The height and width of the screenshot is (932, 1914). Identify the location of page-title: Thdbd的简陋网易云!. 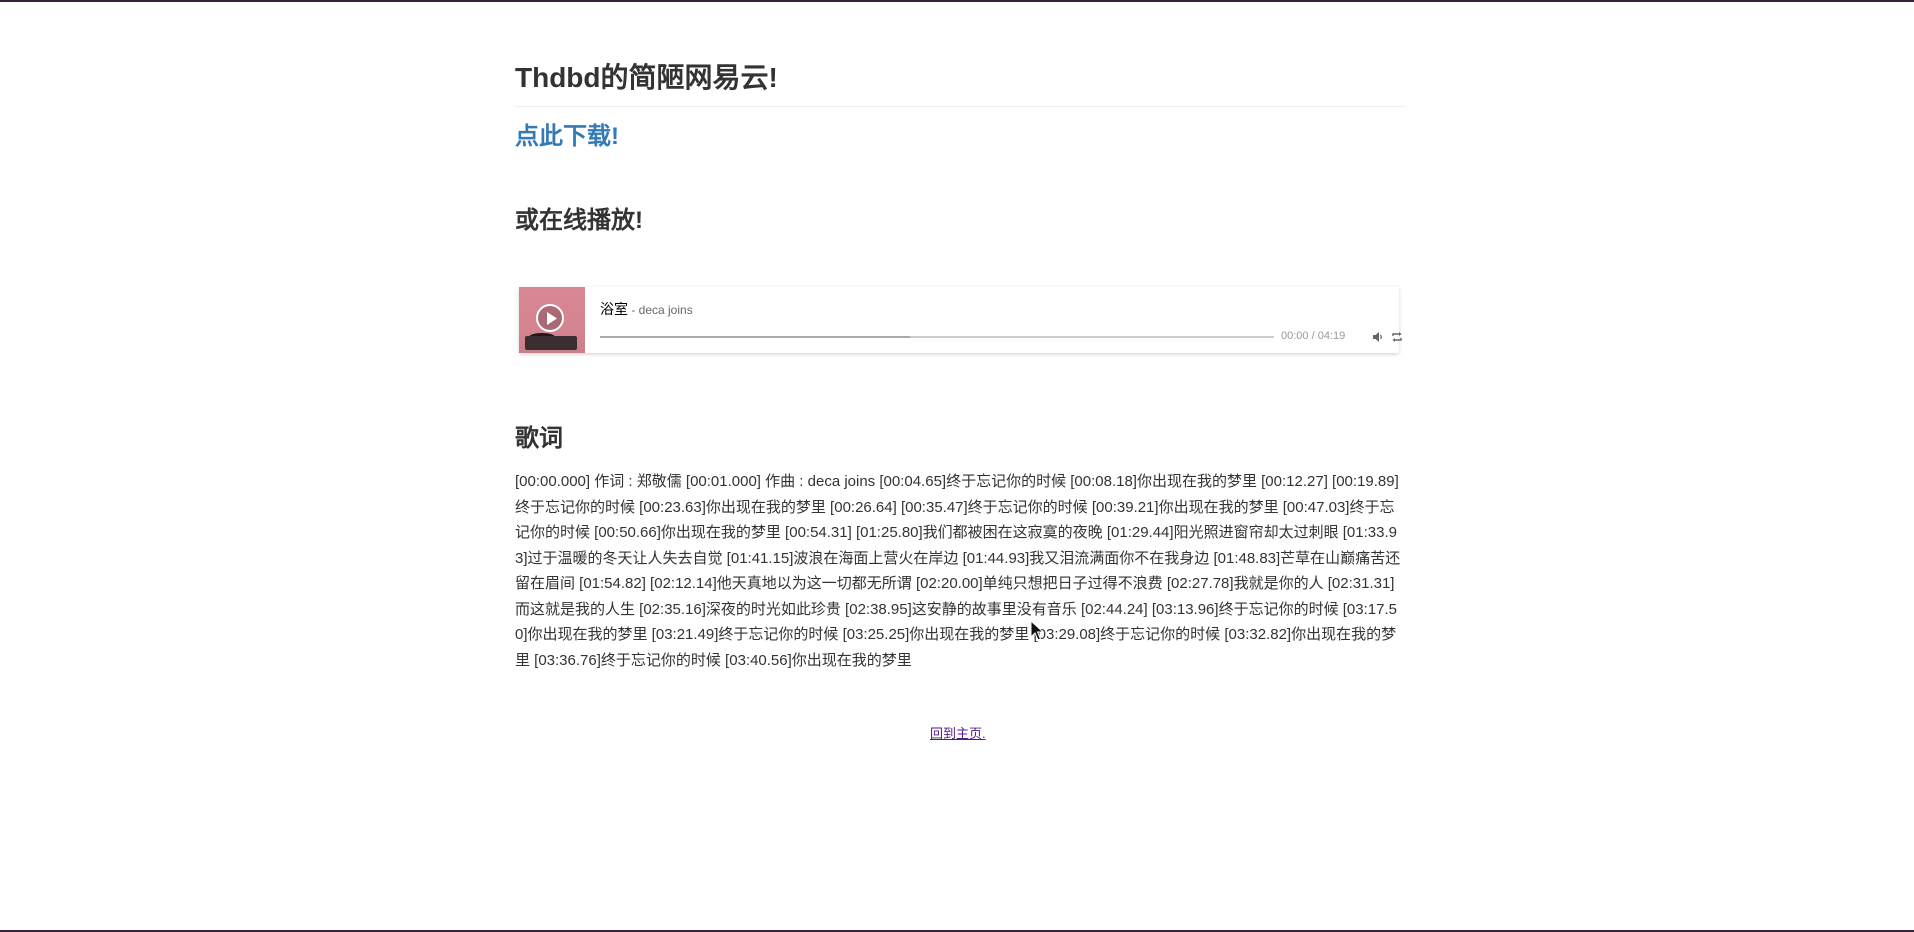
(960, 83).